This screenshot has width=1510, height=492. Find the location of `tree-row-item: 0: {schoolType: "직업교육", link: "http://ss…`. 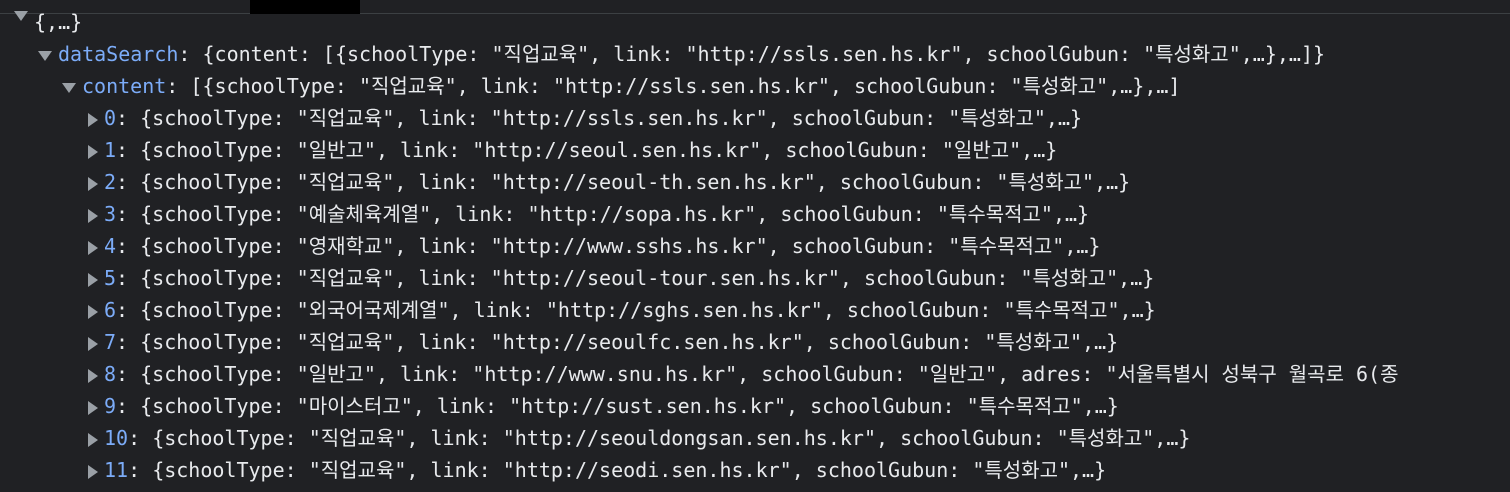

tree-row-item: 0: {schoolType: "직업교육", link: "http://ss… is located at coordinates (755, 118).